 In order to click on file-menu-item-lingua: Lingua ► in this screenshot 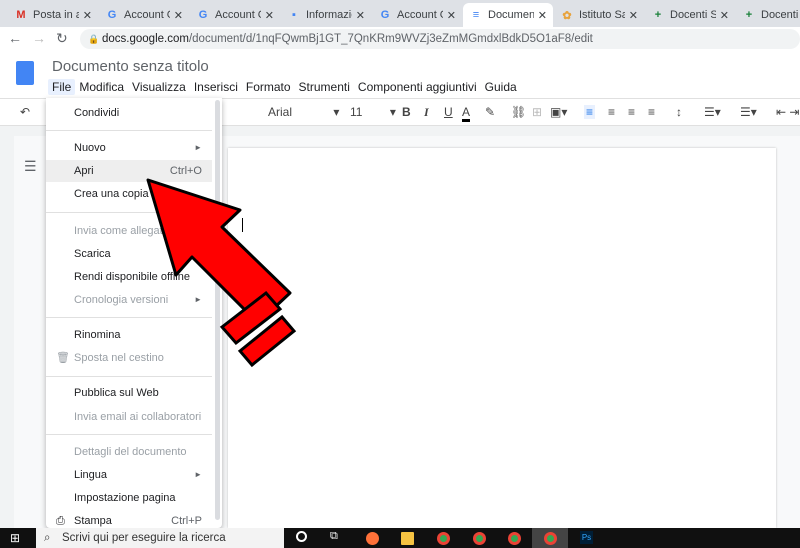, I will do `click(129, 475)`.